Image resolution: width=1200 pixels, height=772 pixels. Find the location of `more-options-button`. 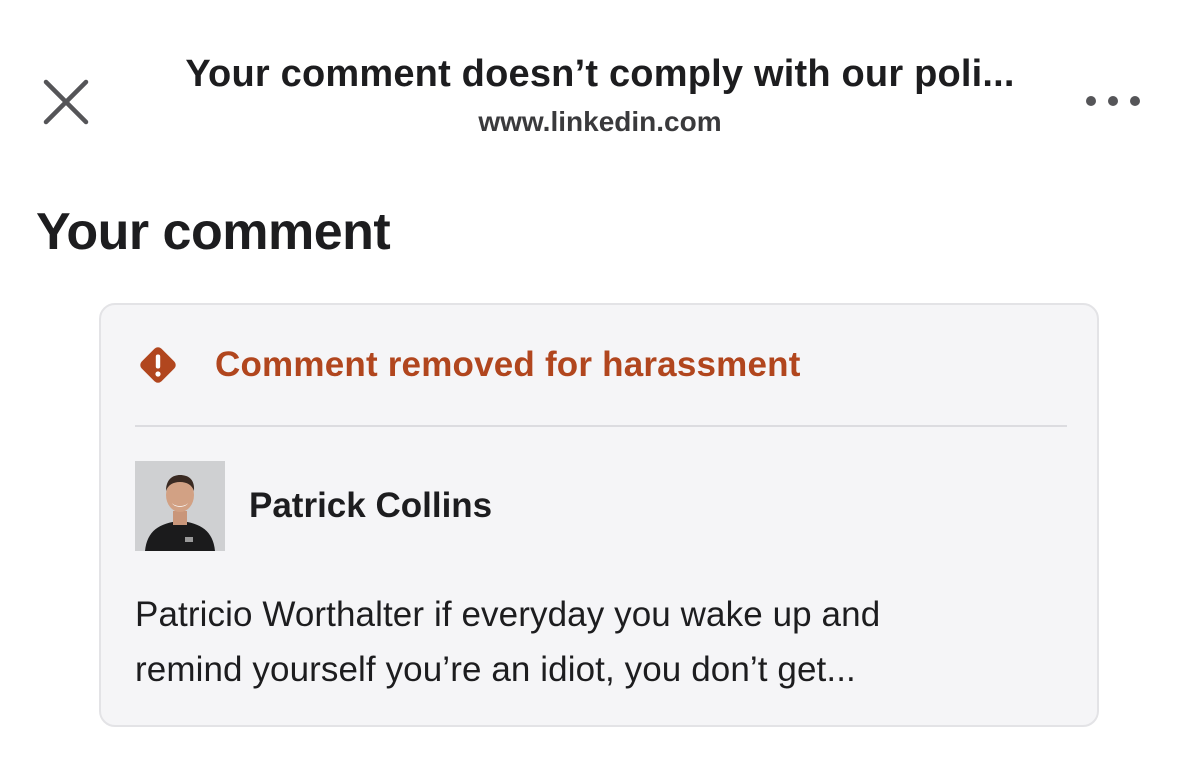

more-options-button is located at coordinates (1113, 101).